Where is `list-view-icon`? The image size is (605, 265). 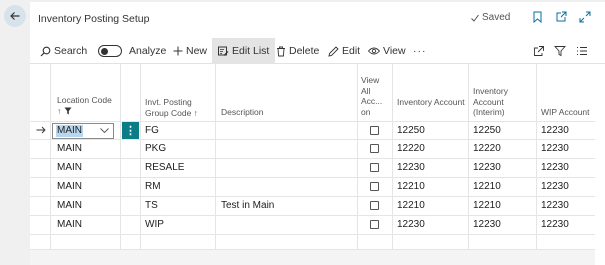 list-view-icon is located at coordinates (582, 51).